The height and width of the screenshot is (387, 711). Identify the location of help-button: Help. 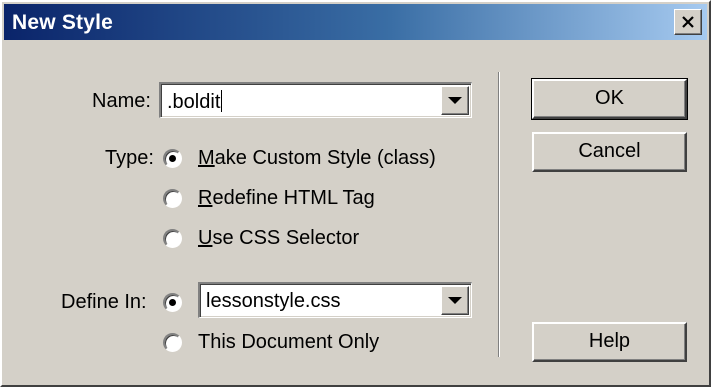
(609, 342).